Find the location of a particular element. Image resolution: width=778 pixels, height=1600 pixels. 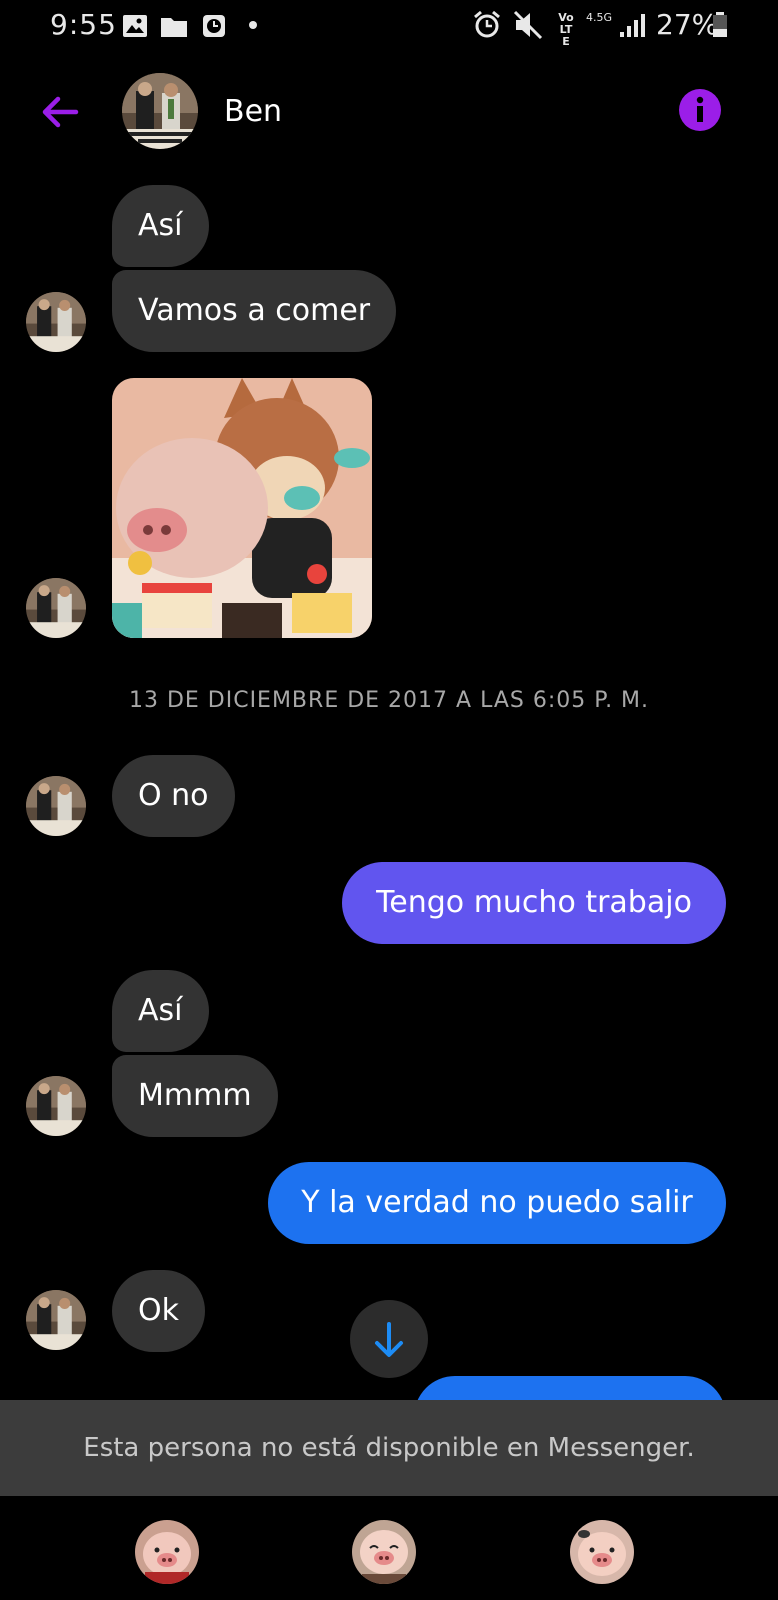

dot-icon is located at coordinates (253, 25).